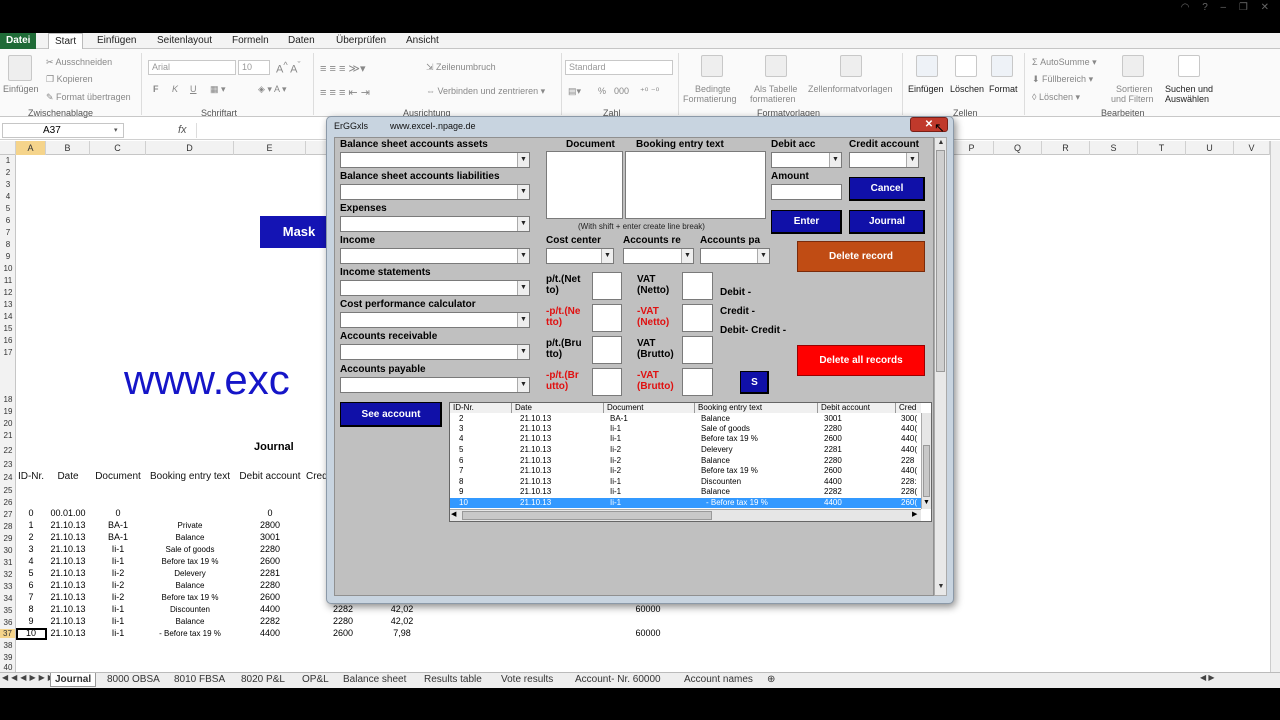  I want to click on cut-button: ✂ Ausschneiden, so click(79, 62).